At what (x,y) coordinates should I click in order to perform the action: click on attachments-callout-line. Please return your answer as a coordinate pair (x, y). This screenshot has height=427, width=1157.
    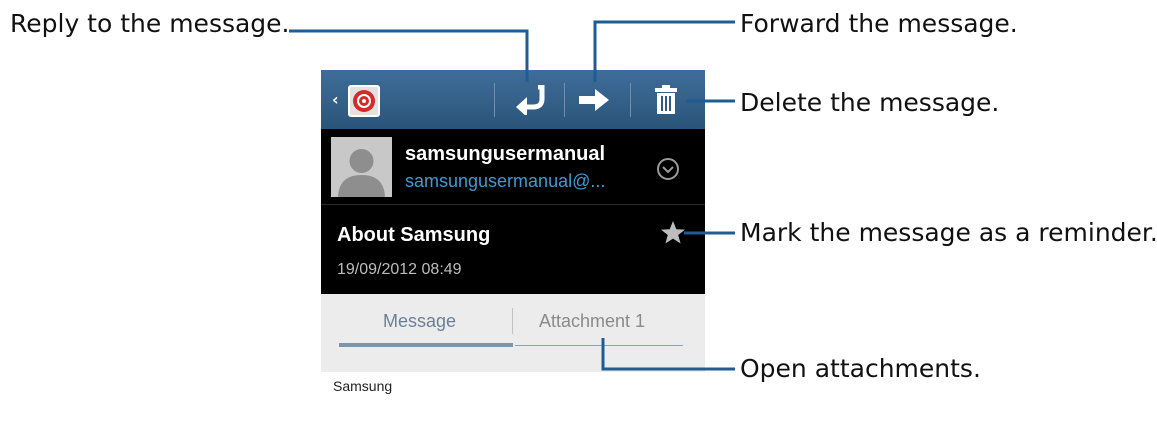
    Looking at the image, I should click on (668, 354).